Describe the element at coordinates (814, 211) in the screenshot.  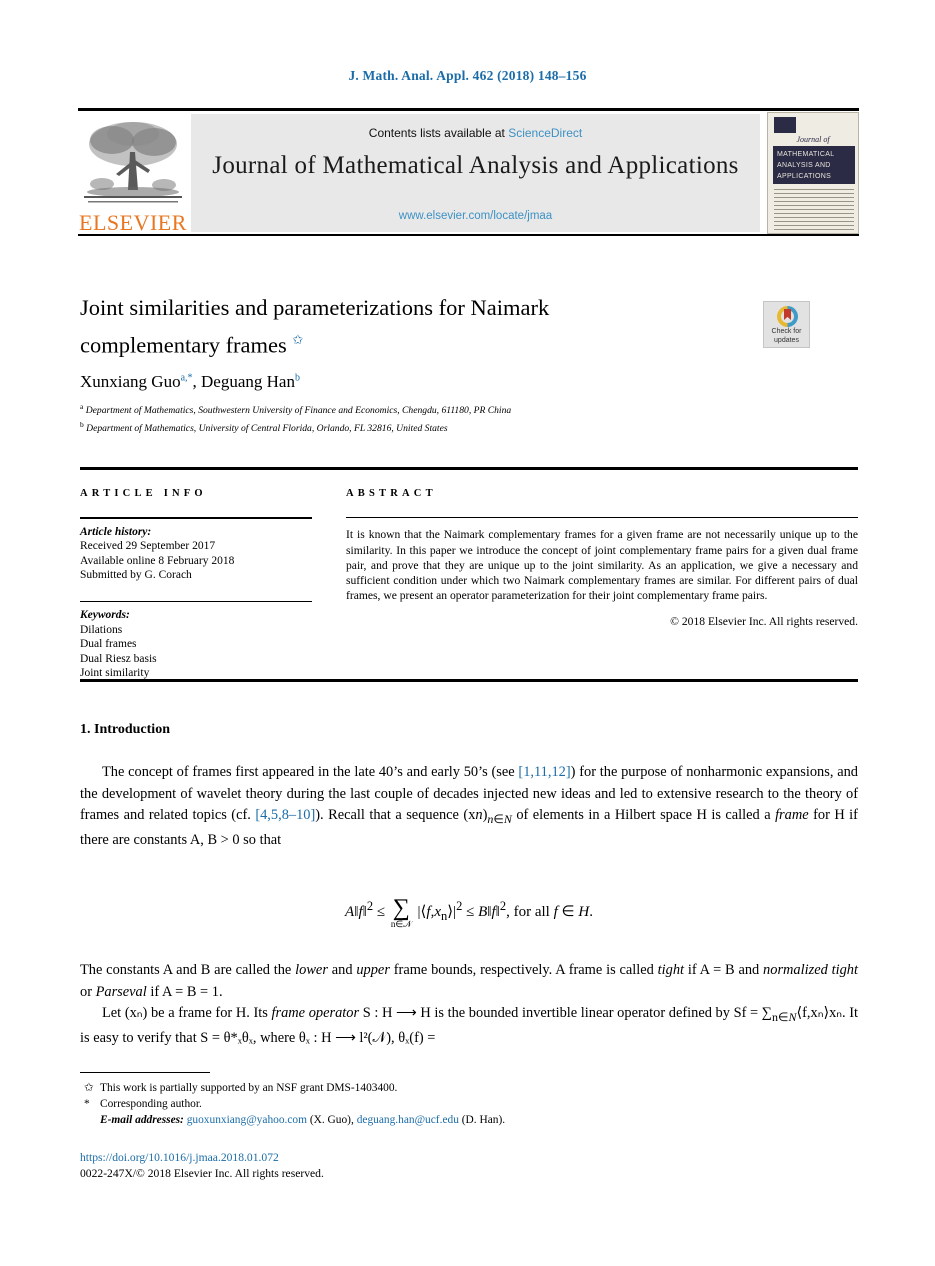
I see `cover-toc-lines` at that location.